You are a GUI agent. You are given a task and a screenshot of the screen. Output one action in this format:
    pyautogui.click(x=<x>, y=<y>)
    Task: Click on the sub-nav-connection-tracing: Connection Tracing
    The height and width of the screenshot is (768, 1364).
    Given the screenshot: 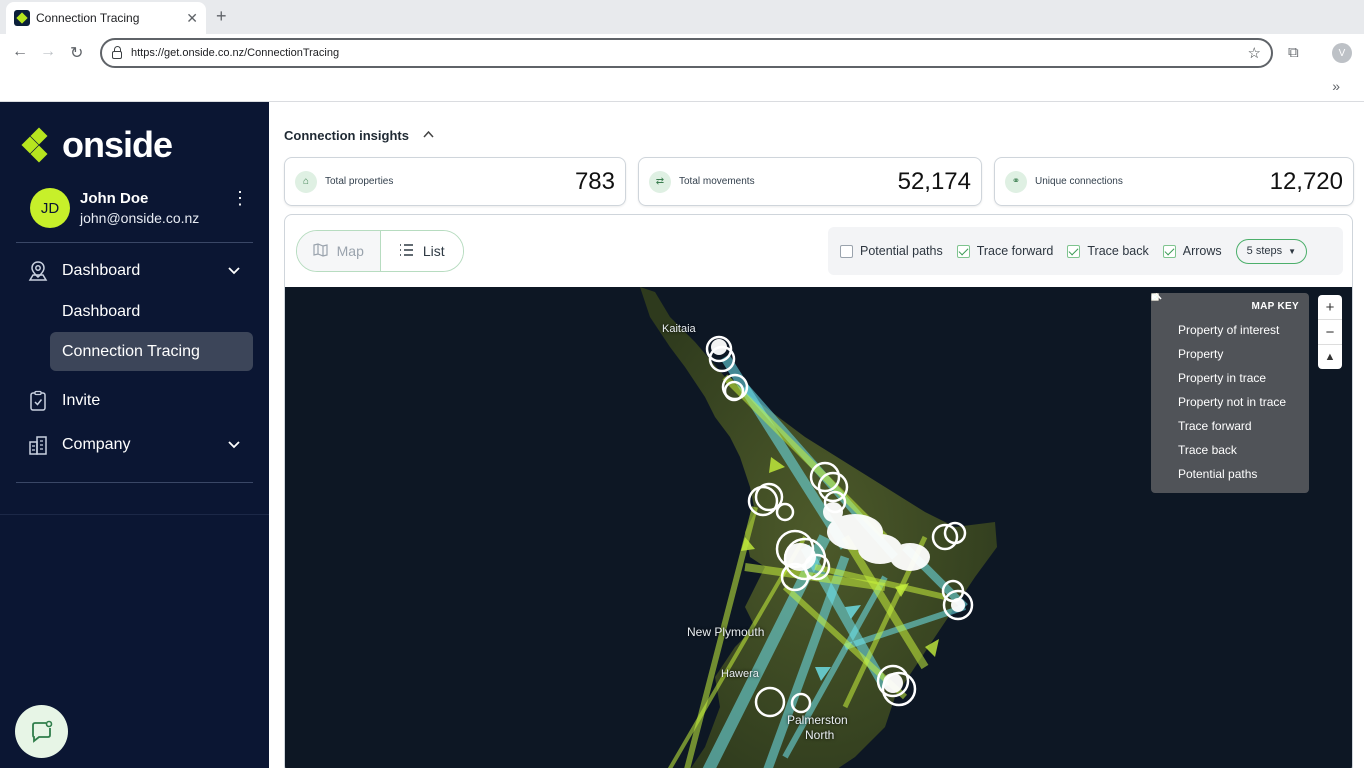 What is the action you would take?
    pyautogui.click(x=151, y=351)
    